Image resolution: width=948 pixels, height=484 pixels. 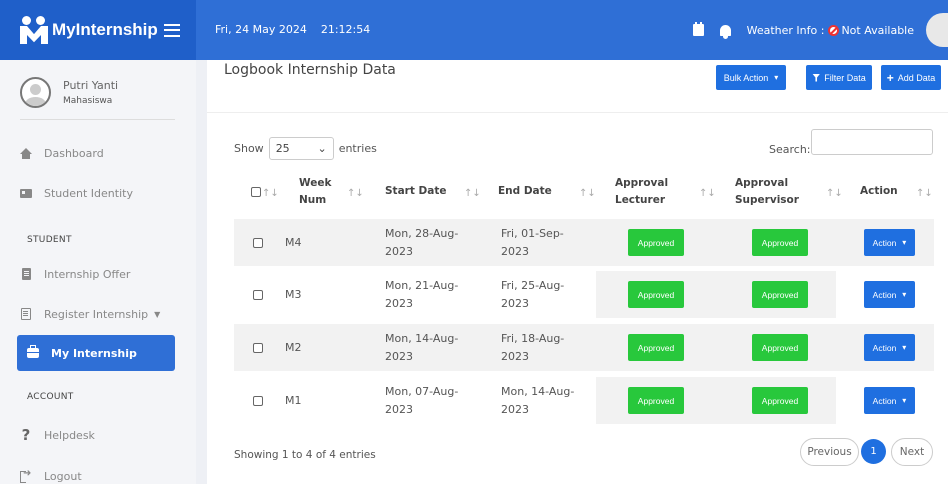 What do you see at coordinates (293, 347) in the screenshot?
I see `week-num-cell: M2` at bounding box center [293, 347].